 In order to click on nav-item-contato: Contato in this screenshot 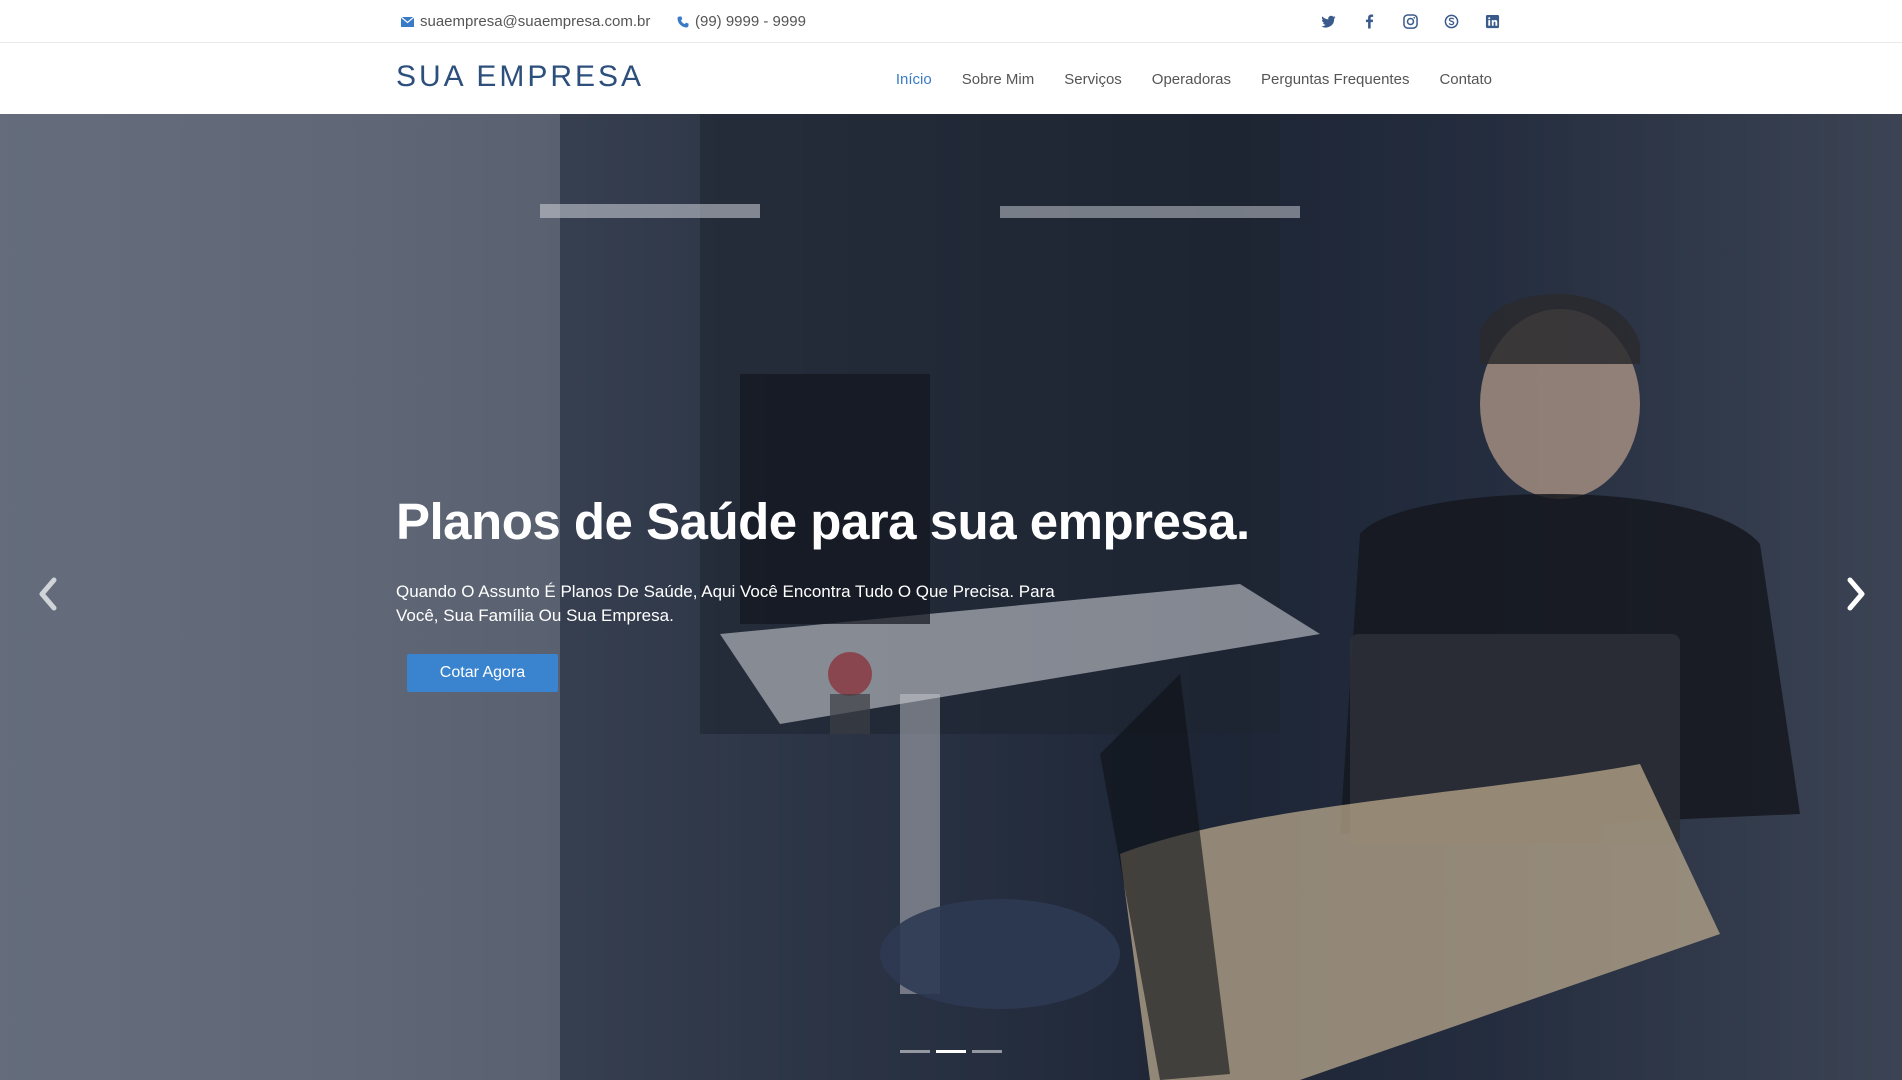, I will do `click(1465, 79)`.